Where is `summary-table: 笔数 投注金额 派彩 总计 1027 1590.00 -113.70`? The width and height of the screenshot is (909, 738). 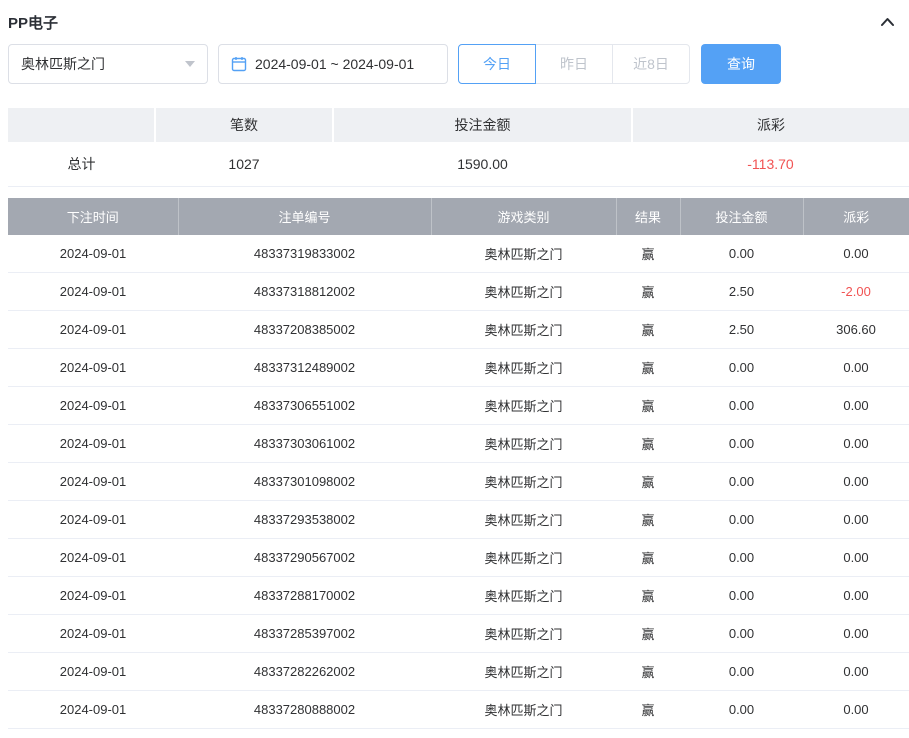 summary-table: 笔数 投注金额 派彩 总计 1027 1590.00 -113.70 is located at coordinates (458, 147).